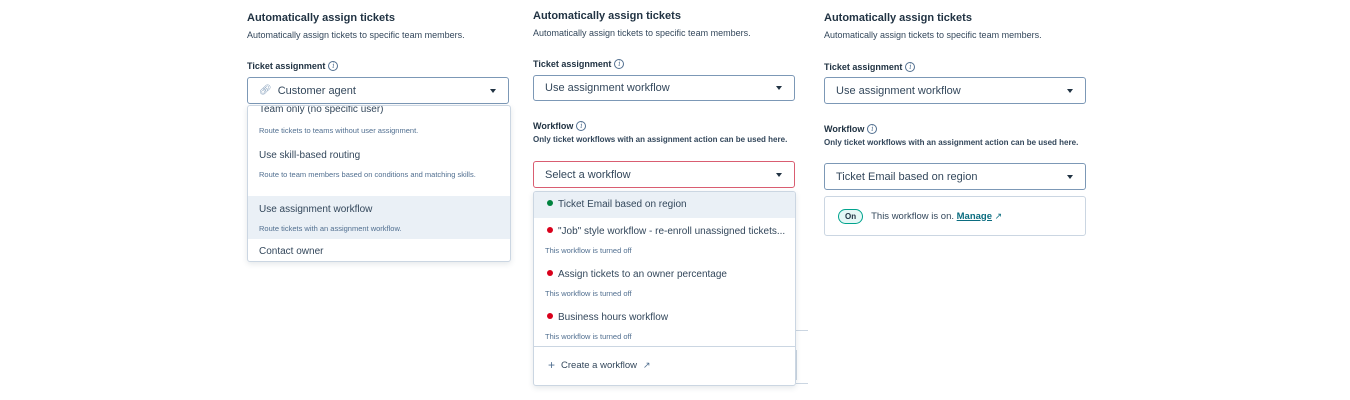 The image size is (1350, 400). What do you see at coordinates (907, 176) in the screenshot?
I see `workflow-value: Ticket Email based on region` at bounding box center [907, 176].